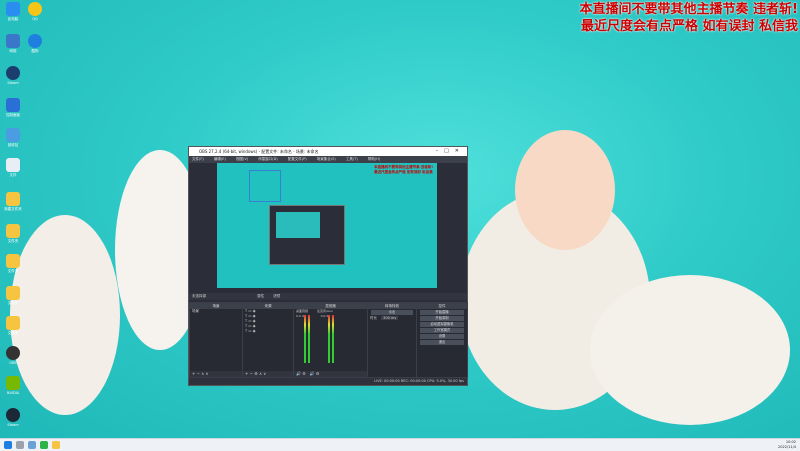 This screenshot has width=800, height=451. What do you see at coordinates (352, 159) in the screenshot?
I see `menu-tools: 工具(T)` at bounding box center [352, 159].